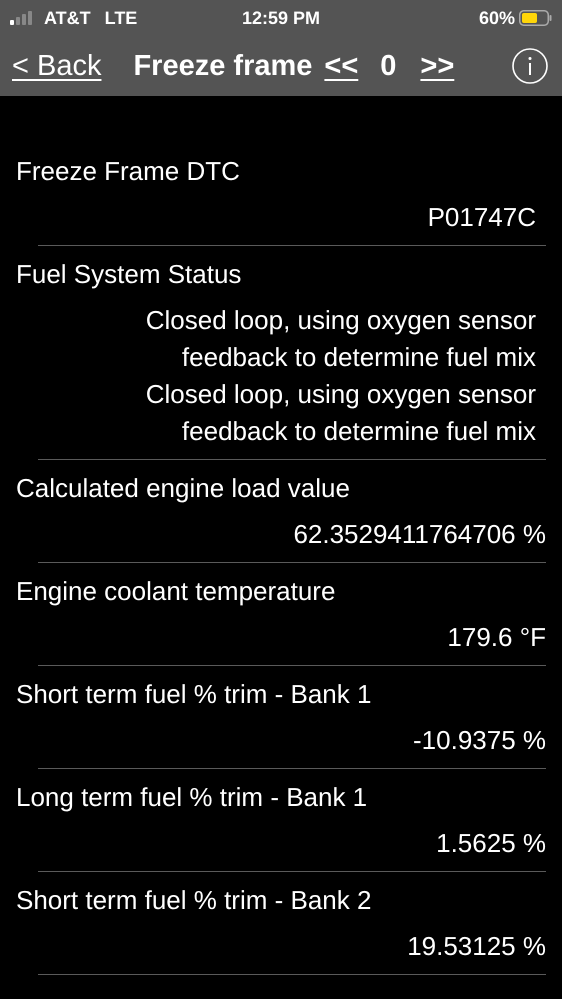 The height and width of the screenshot is (999, 562). I want to click on field-label: Short term fuel % trim - Bank 2, so click(193, 900).